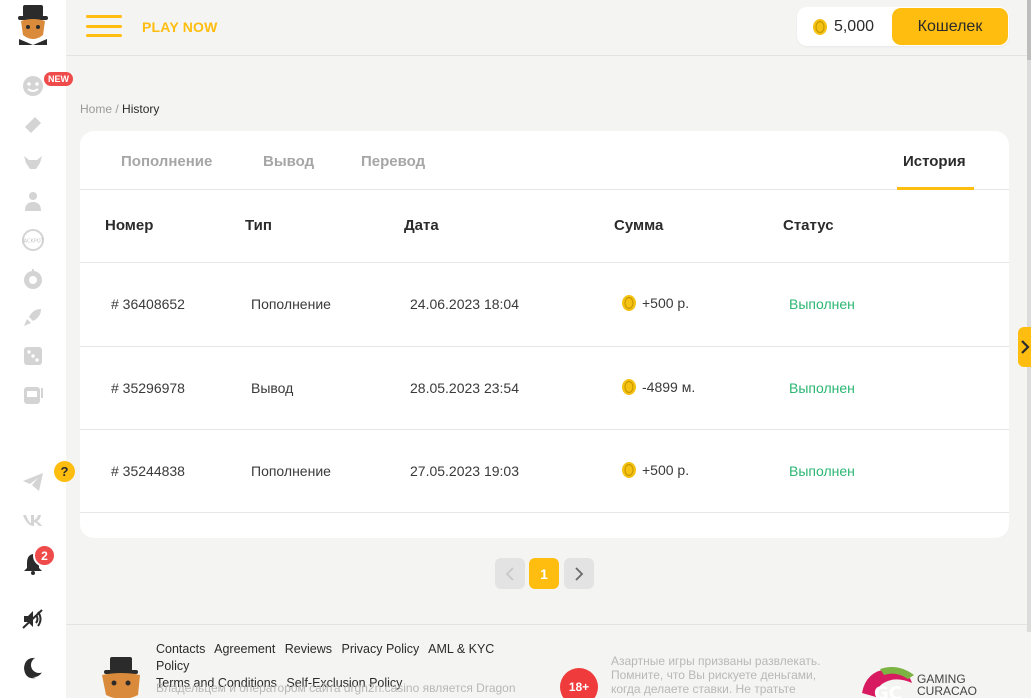  Describe the element at coordinates (579, 683) in the screenshot. I see `age-restriction-badge: 18+` at that location.